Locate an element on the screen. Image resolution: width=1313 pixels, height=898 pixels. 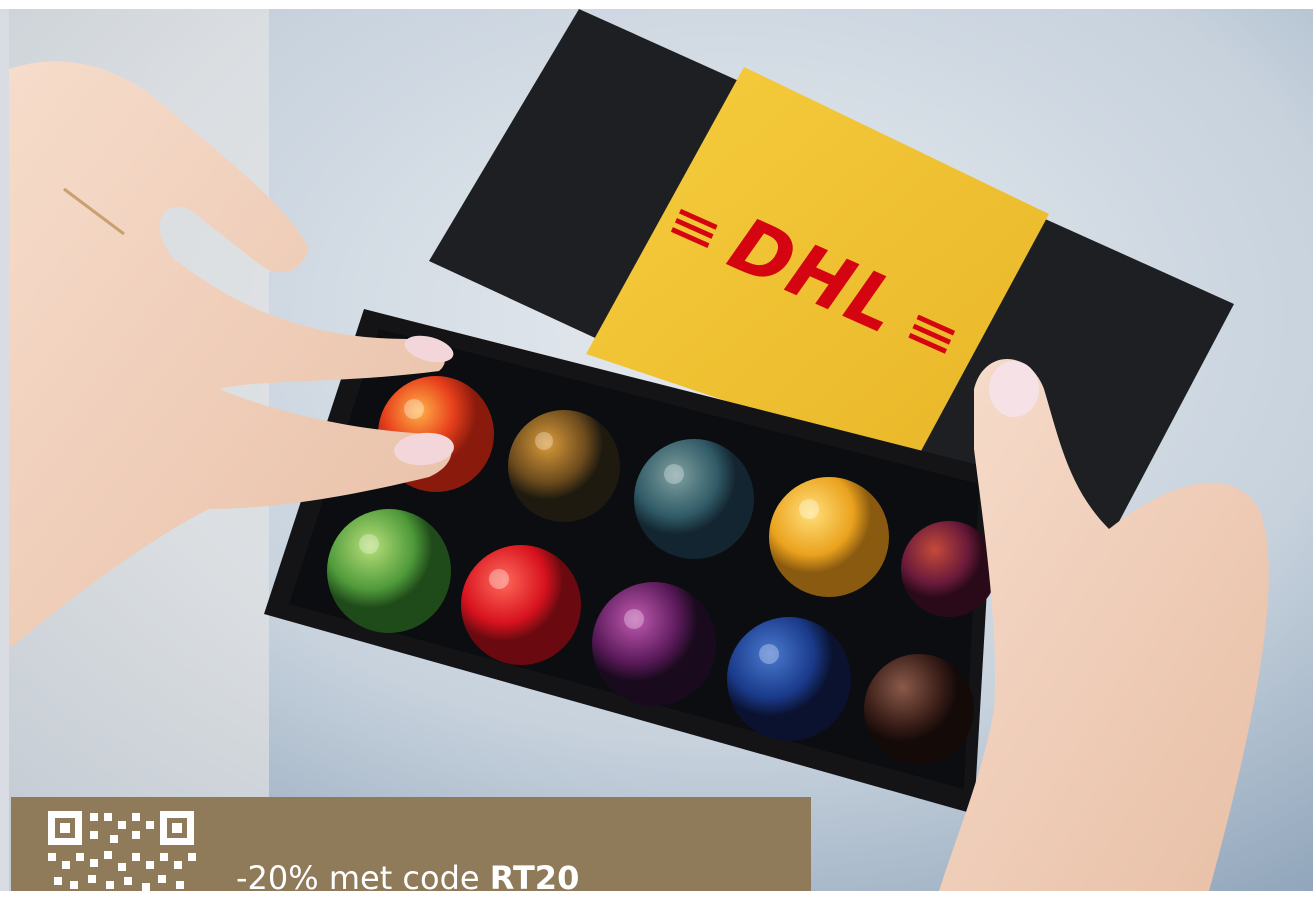
promo-text: -20% met code RT20 is located at coordinates (407, 878).